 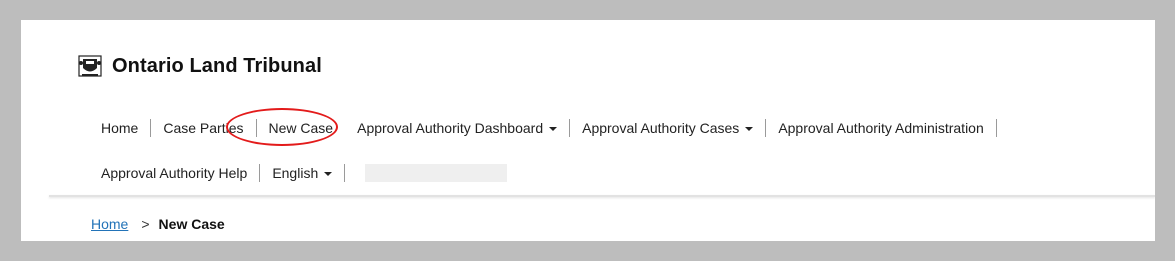 I want to click on breadcrumb-current-page: New Case, so click(x=191, y=224).